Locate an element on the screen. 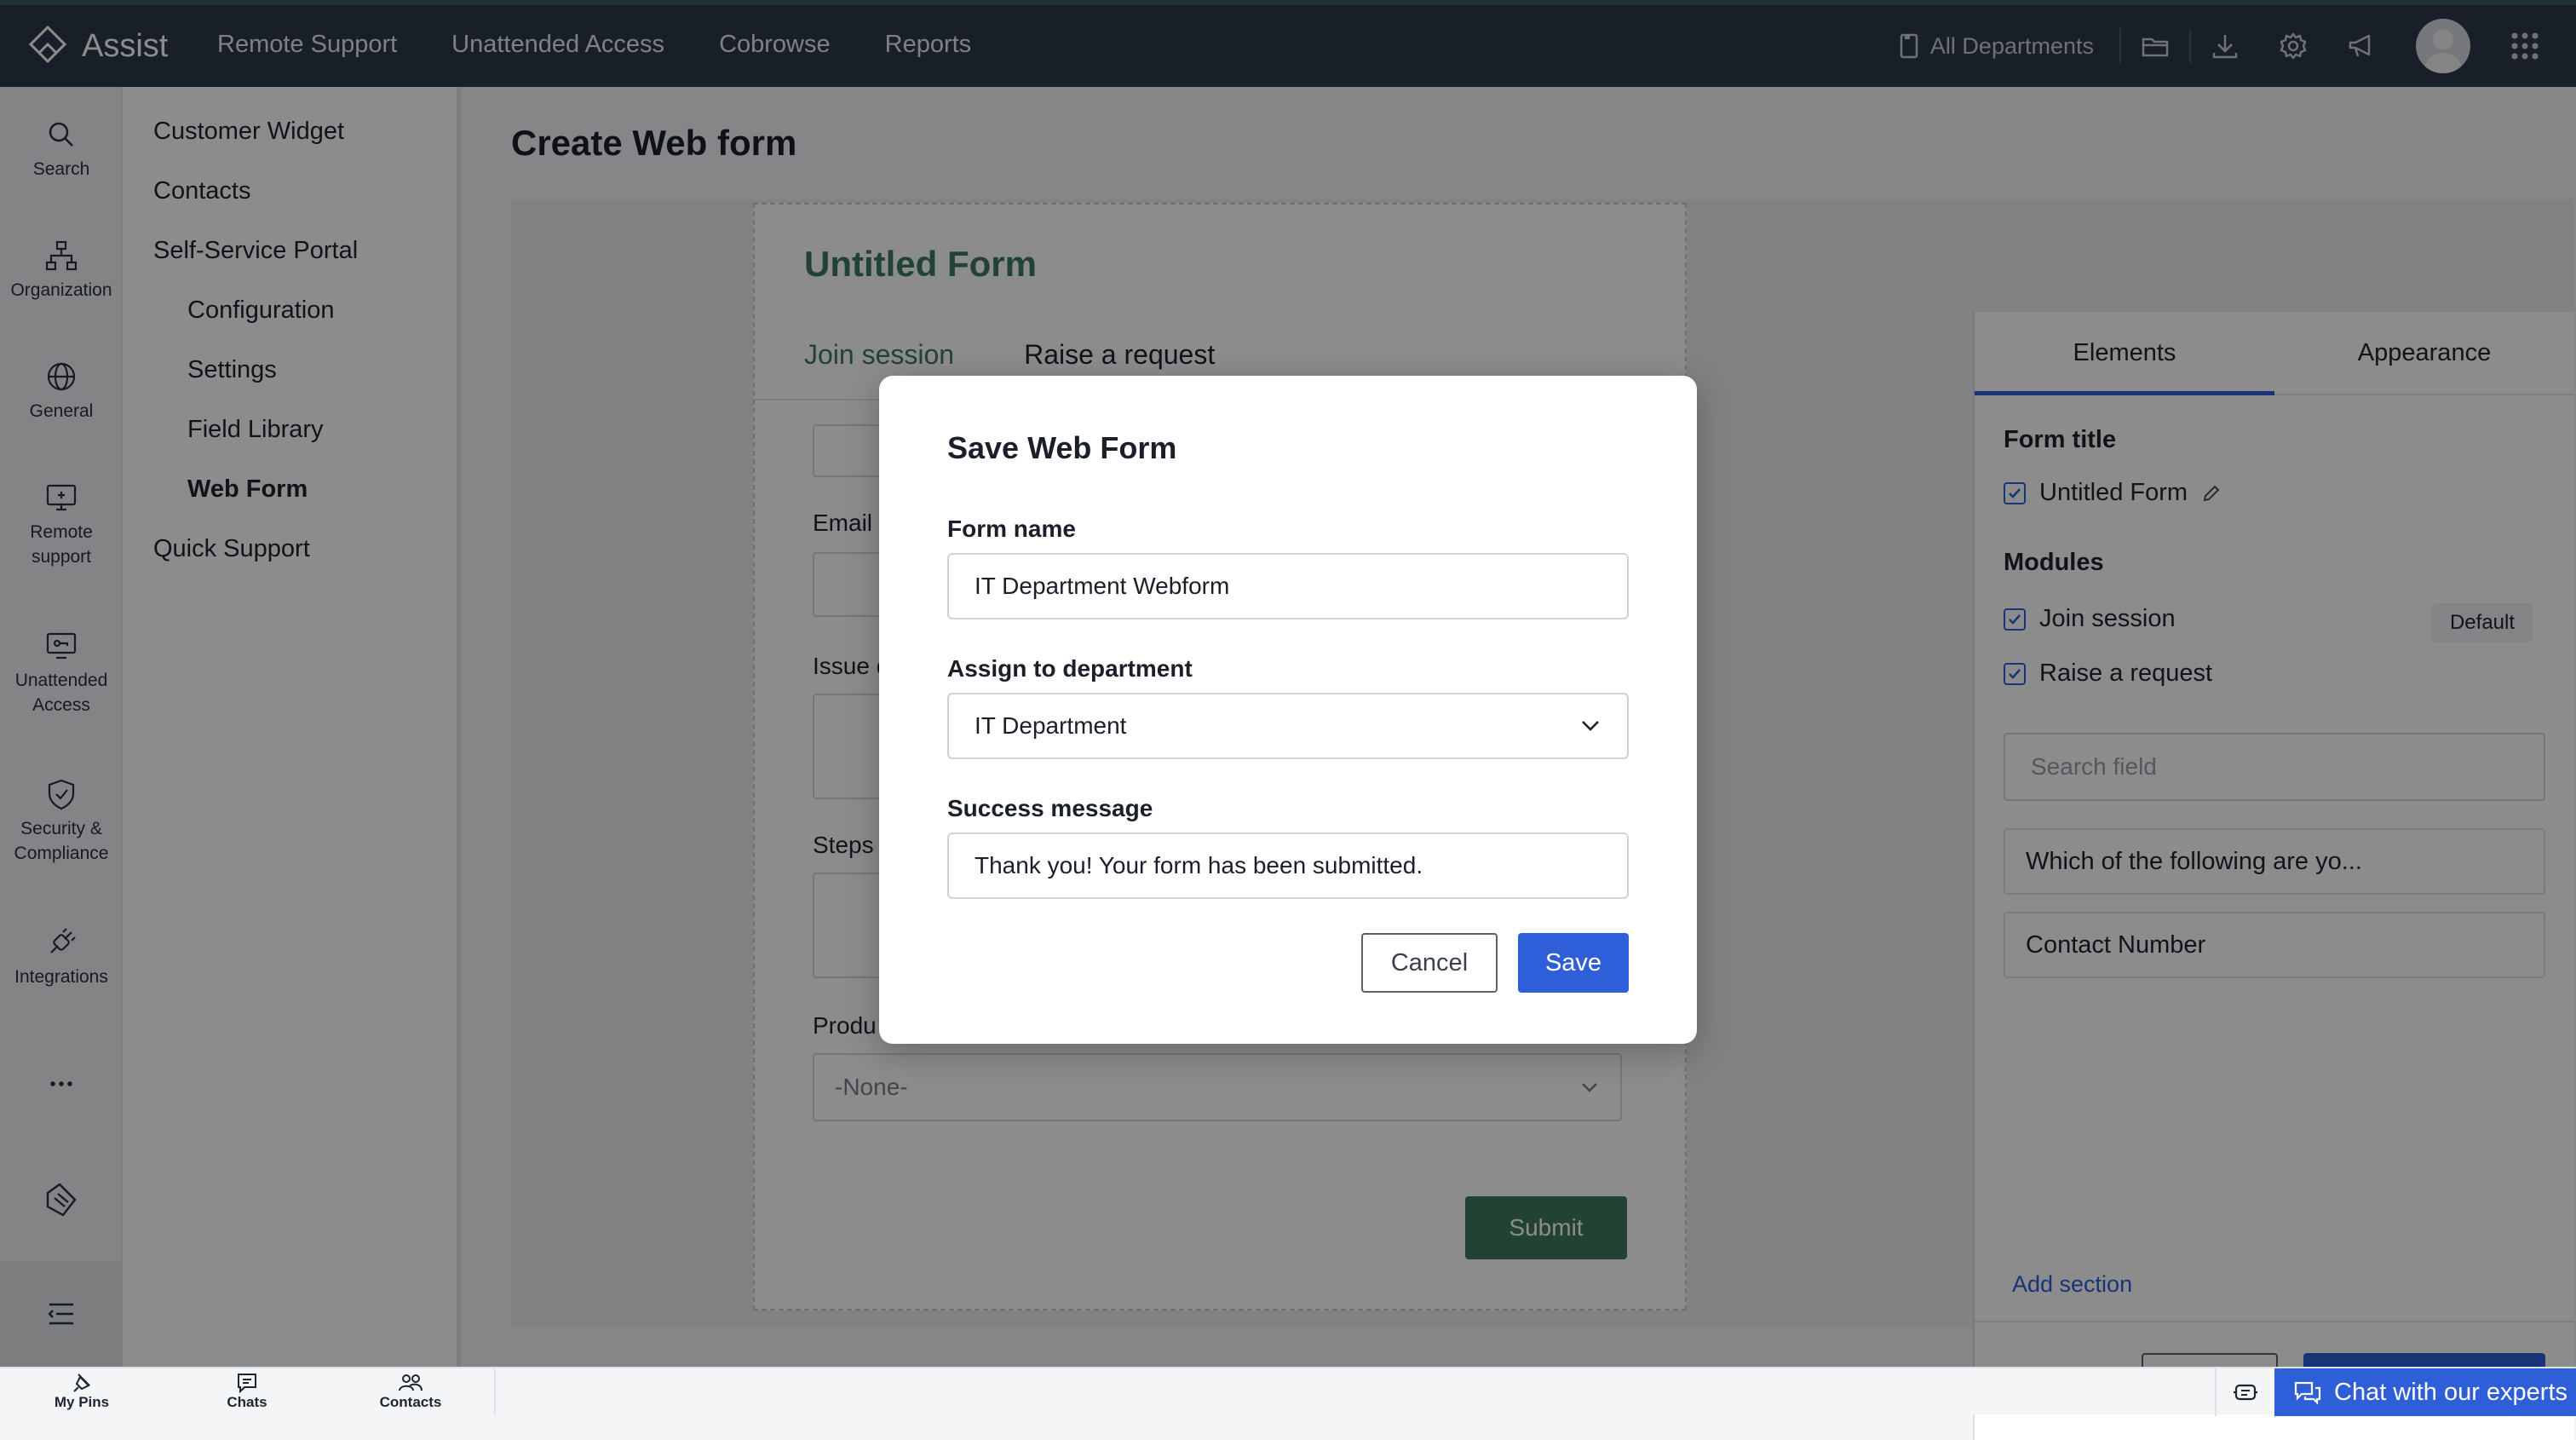 The height and width of the screenshot is (1440, 2576). my-pins-button: My Pins is located at coordinates (81, 1391).